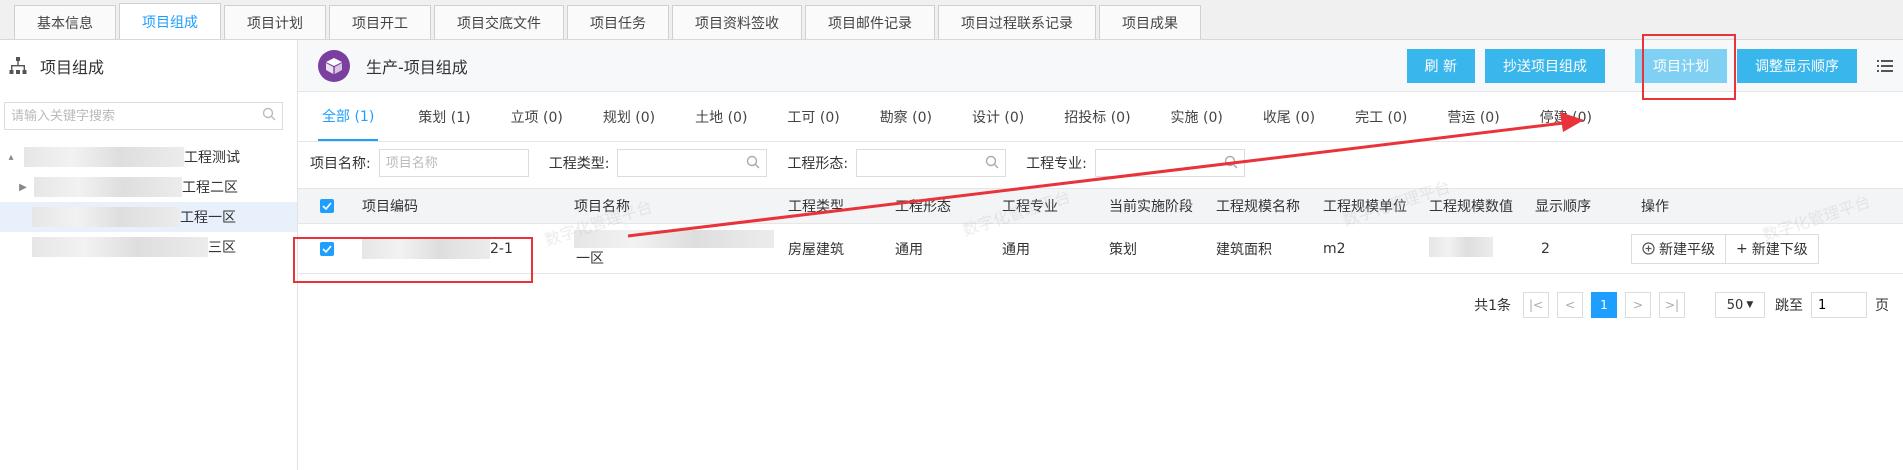 This screenshot has width=1903, height=470. I want to click on stage-tab-layout: 规划 (0), so click(629, 117).